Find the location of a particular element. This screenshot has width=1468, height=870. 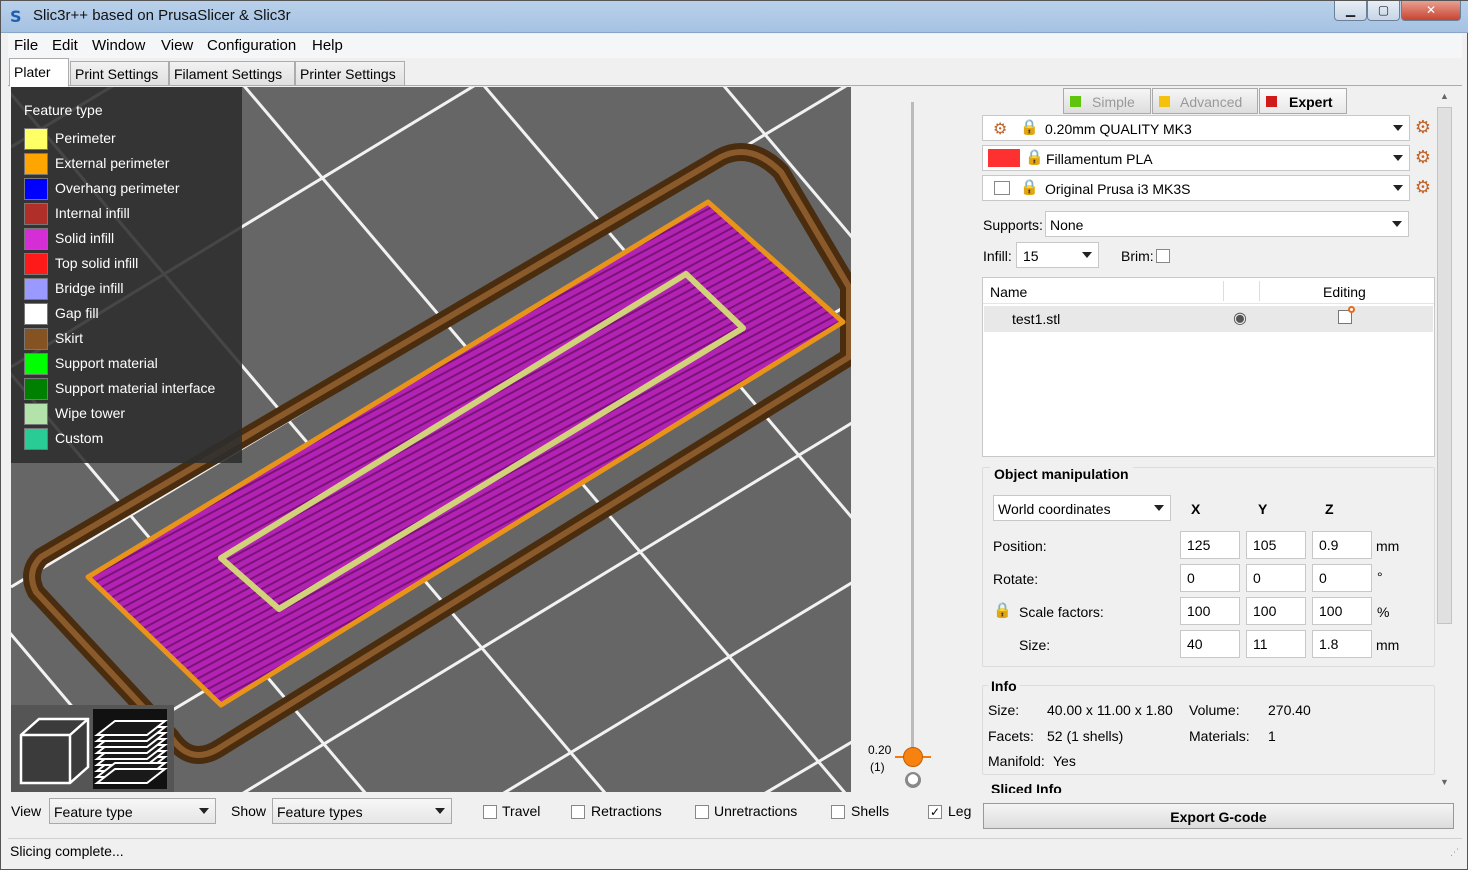

tab-plater: Plater is located at coordinates (39, 72).